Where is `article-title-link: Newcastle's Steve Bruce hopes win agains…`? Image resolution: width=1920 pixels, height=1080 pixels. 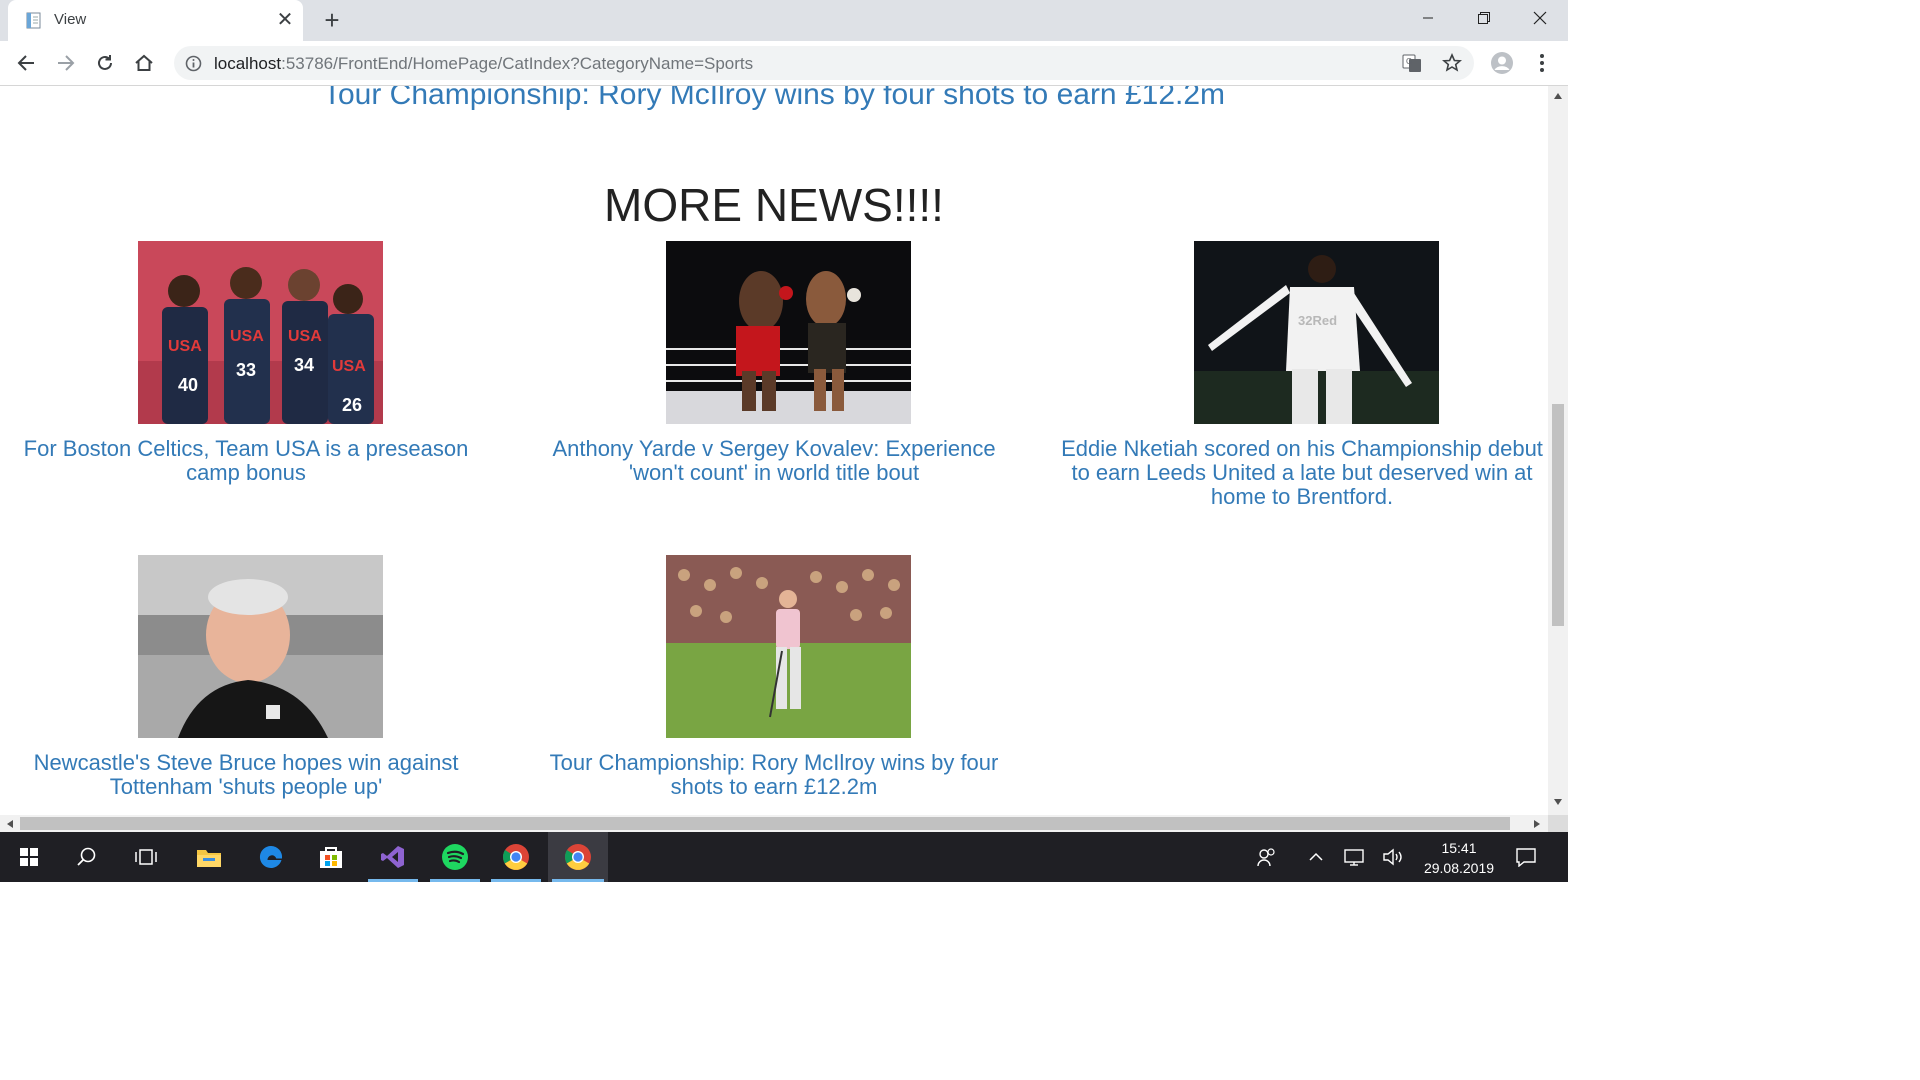 article-title-link: Newcastle's Steve Bruce hopes win agains… is located at coordinates (248, 775).